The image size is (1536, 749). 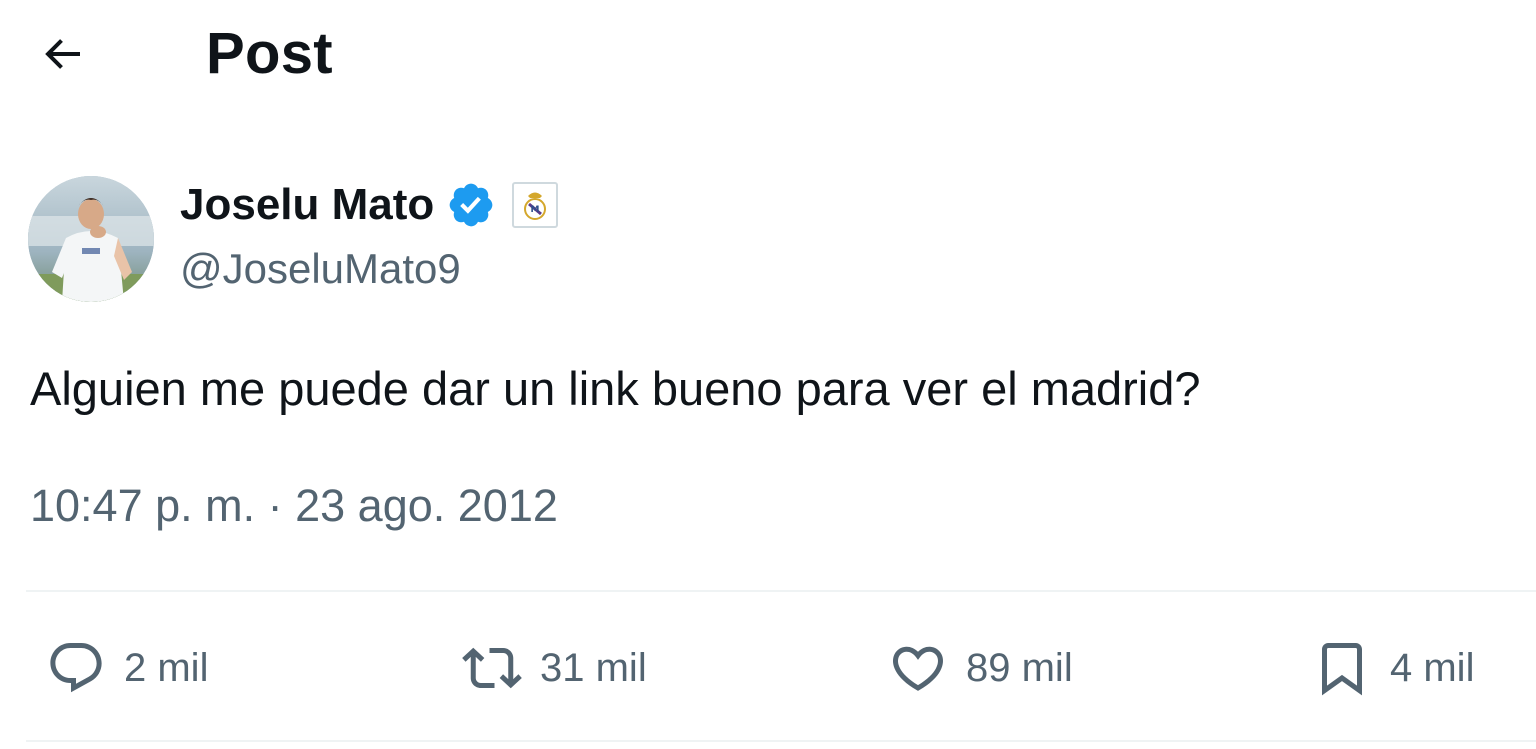 I want to click on heart-icon, so click(x=918, y=668).